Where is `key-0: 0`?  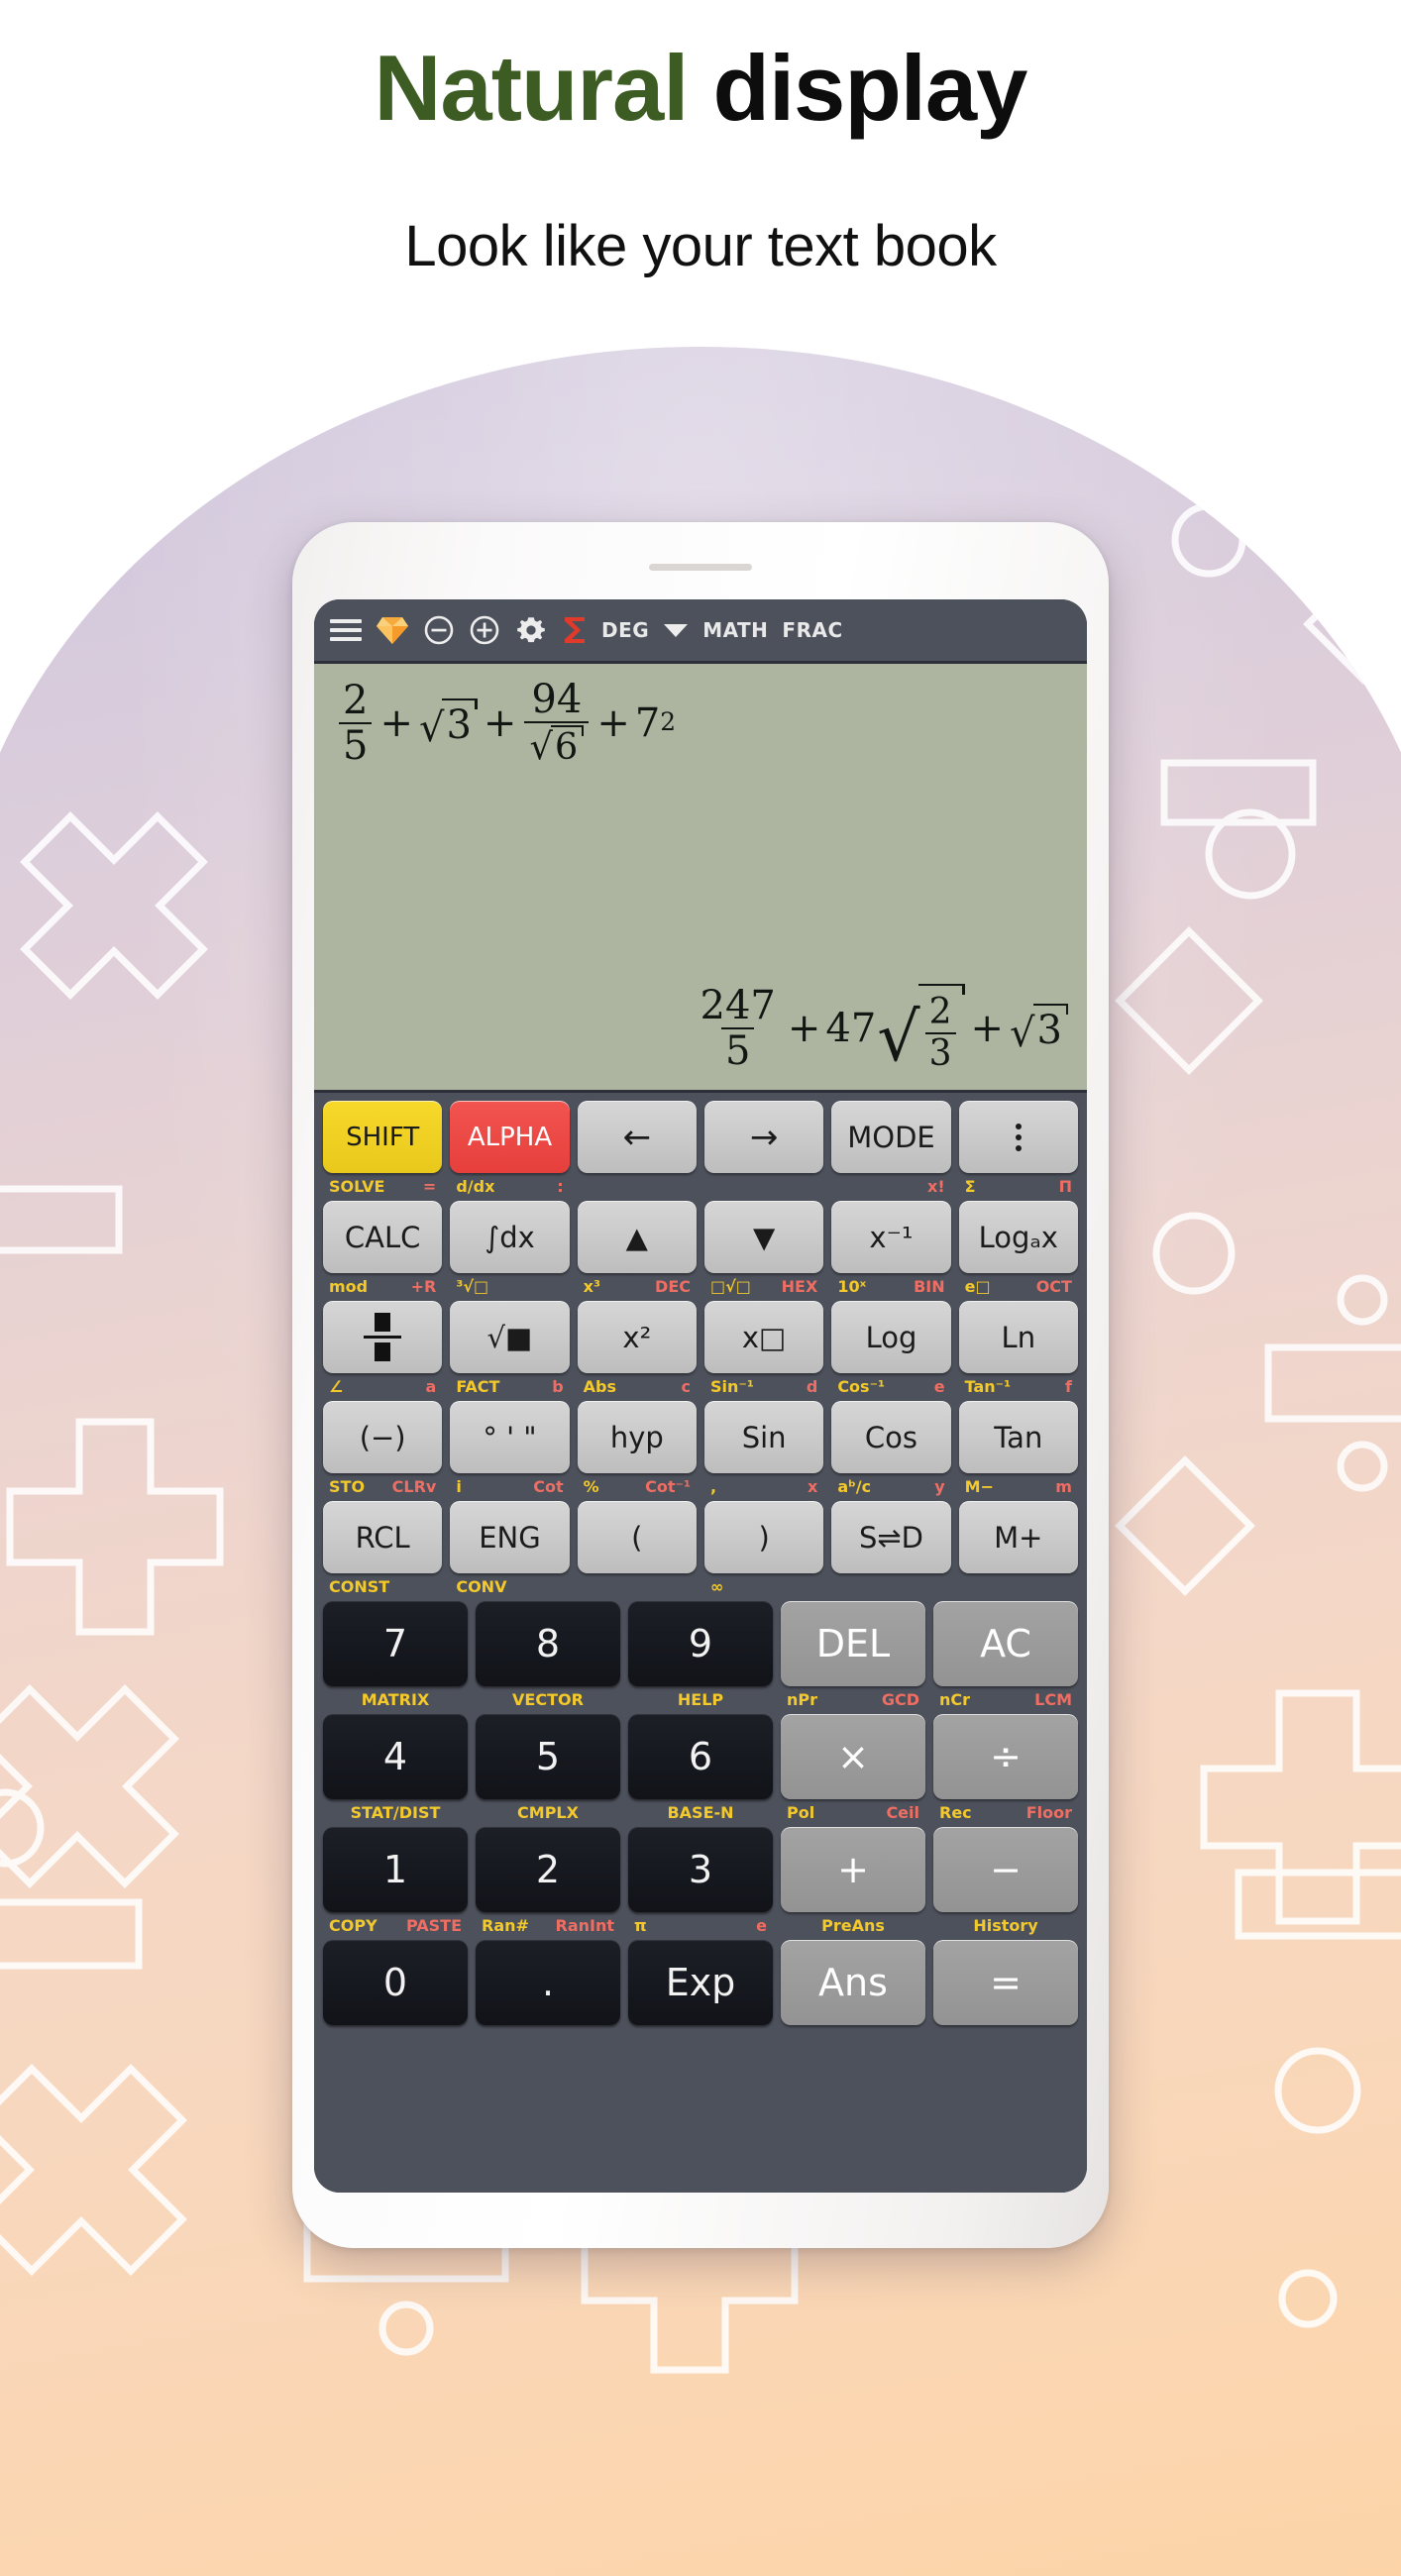
key-0: 0 is located at coordinates (395, 1983).